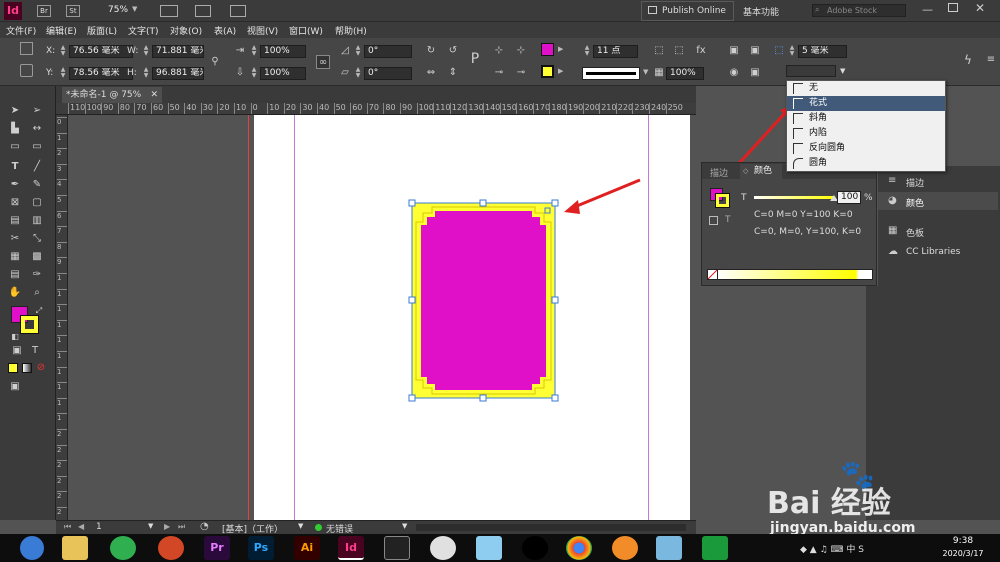  Describe the element at coordinates (615, 51) in the screenshot. I see `stroke-weight-field: 11 点` at that location.